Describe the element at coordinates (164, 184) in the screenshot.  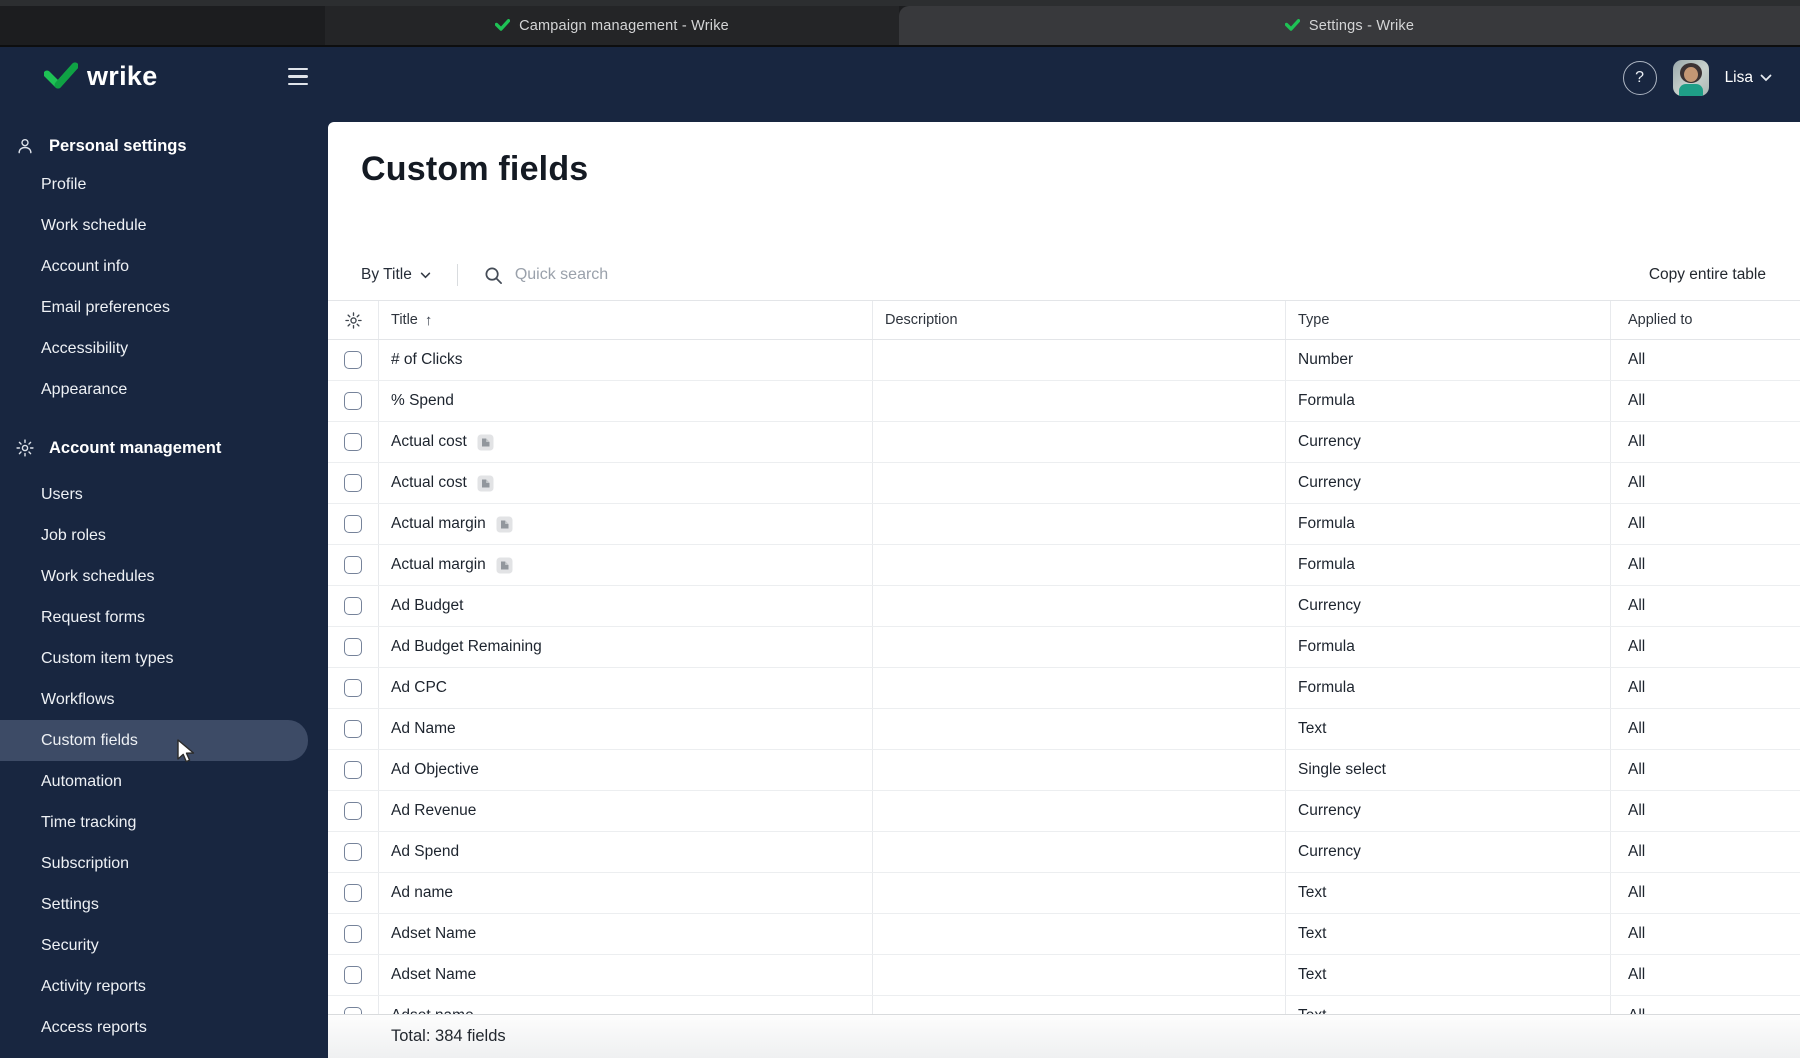
I see `sidebar-item-profile: Profile` at that location.